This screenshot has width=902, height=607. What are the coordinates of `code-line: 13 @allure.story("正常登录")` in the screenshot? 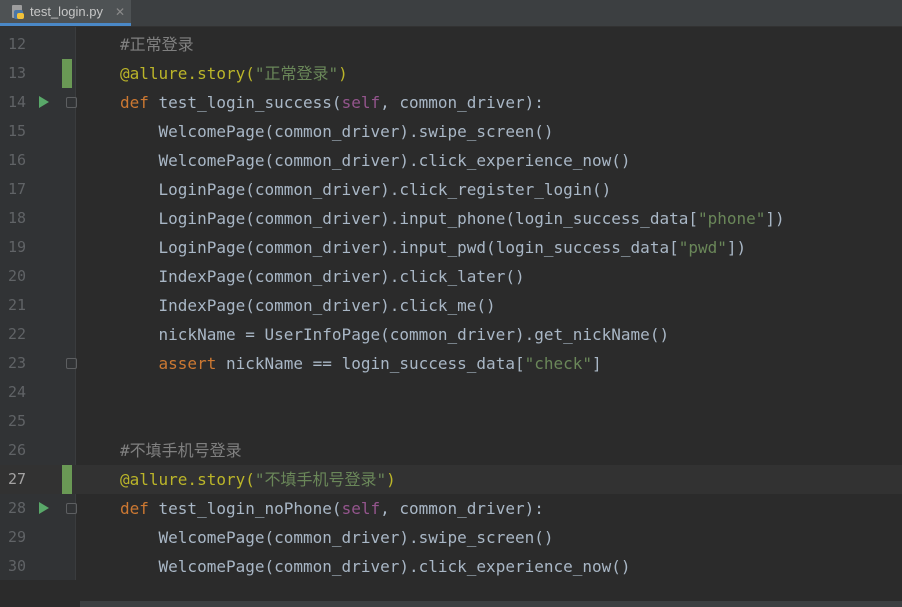 It's located at (451, 73).